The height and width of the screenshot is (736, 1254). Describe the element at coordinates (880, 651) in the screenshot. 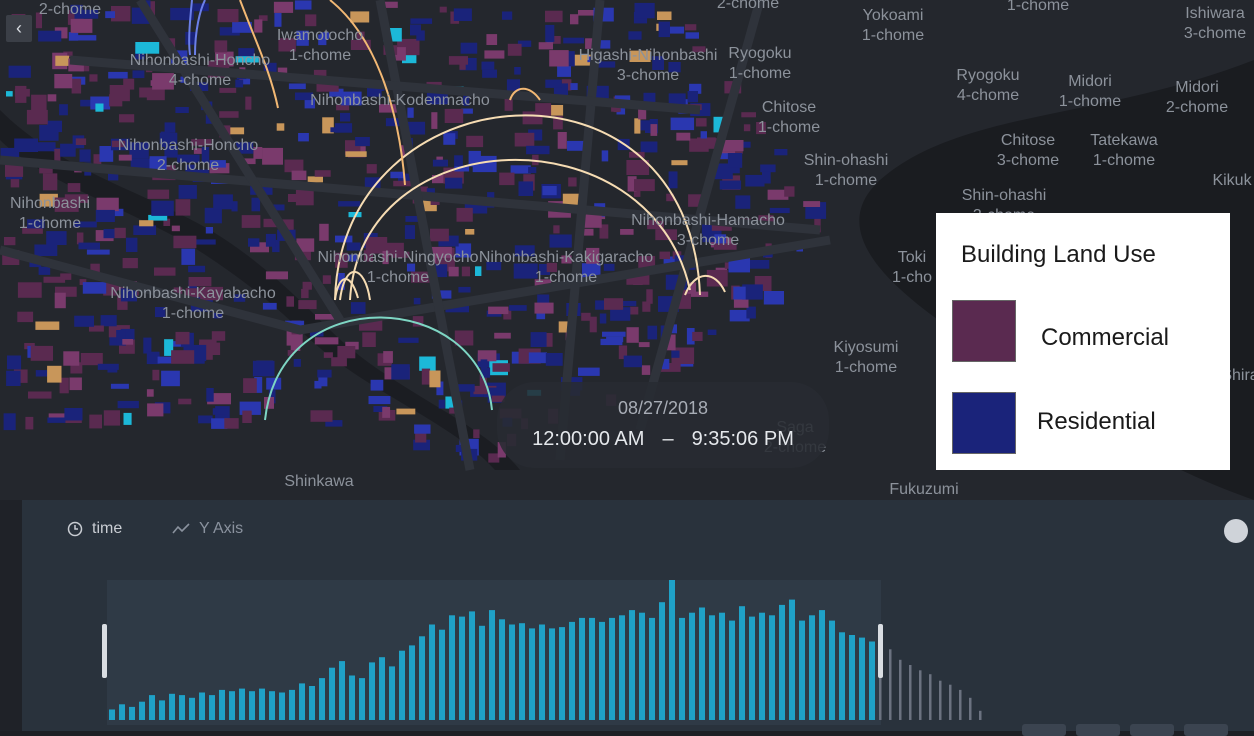

I see `range-handle-right` at that location.